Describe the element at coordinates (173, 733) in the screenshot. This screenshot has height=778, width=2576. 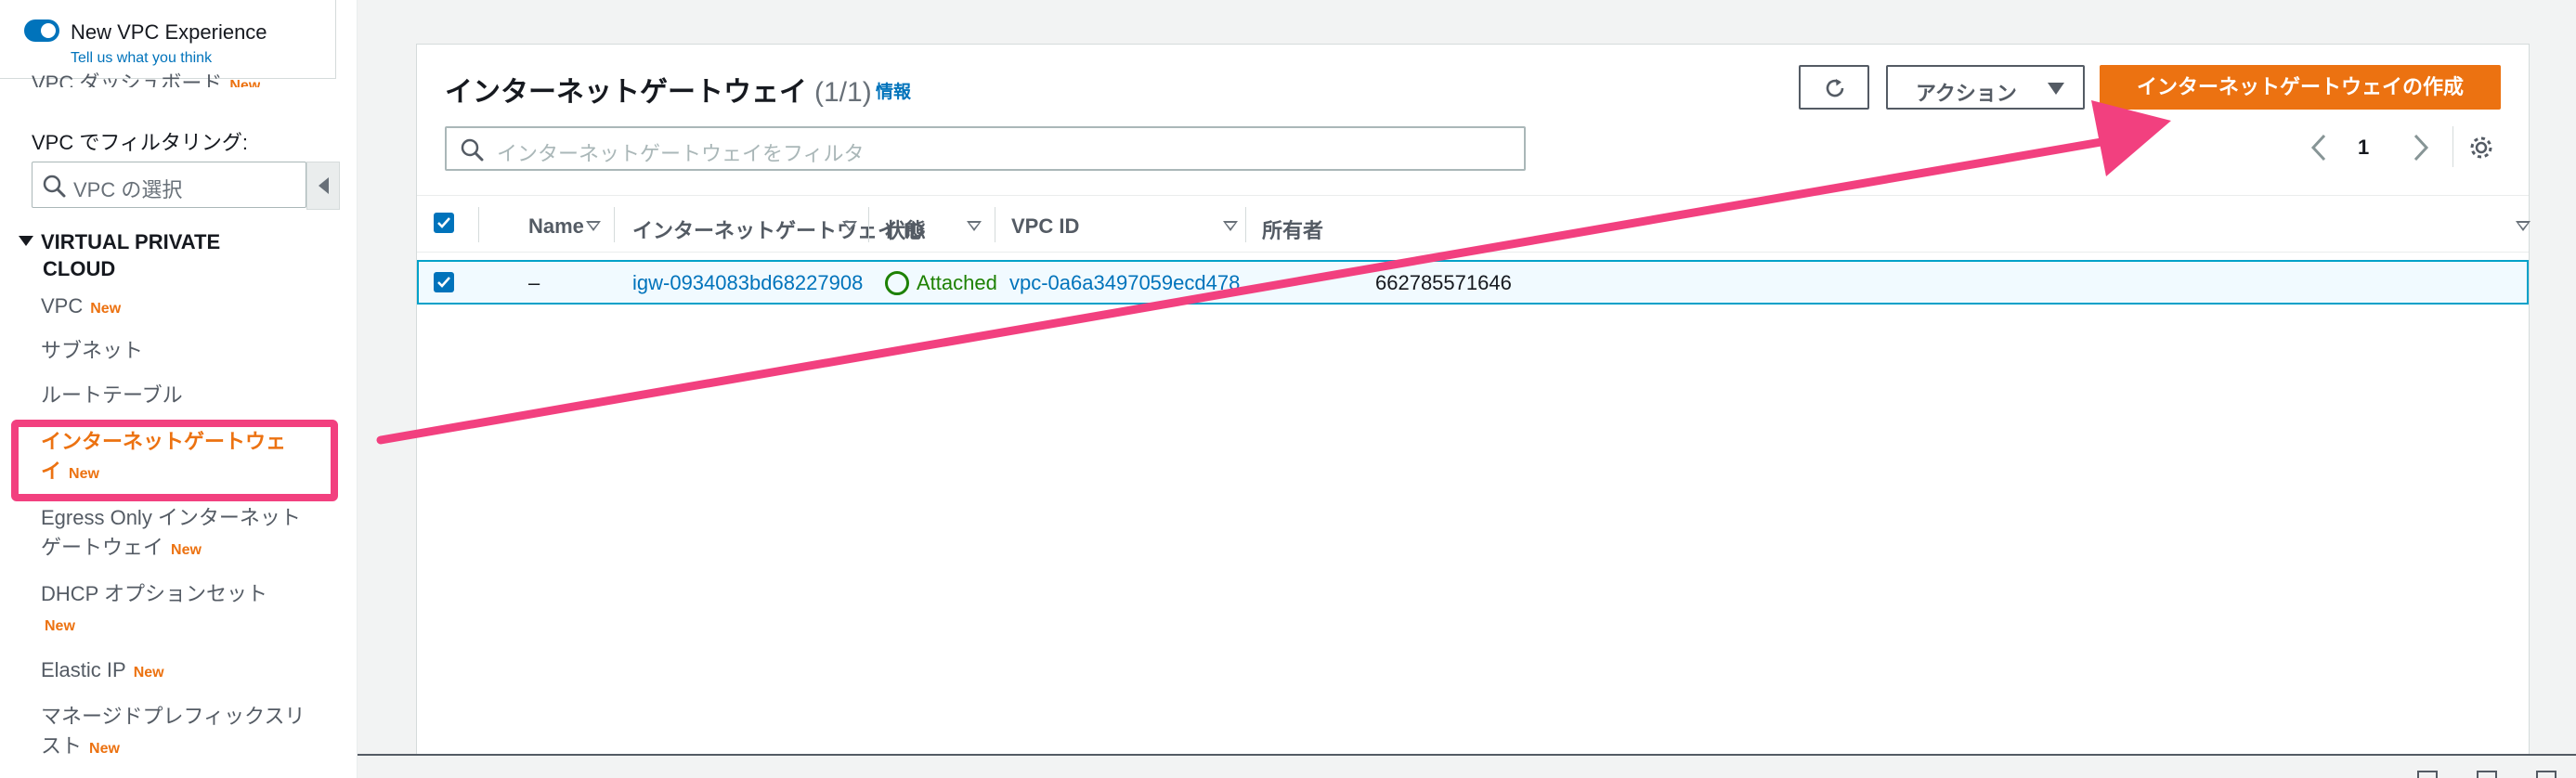
I see `sidebar-item-managed-prefix-lists: マネージドプレフィックスリ スト New` at that location.